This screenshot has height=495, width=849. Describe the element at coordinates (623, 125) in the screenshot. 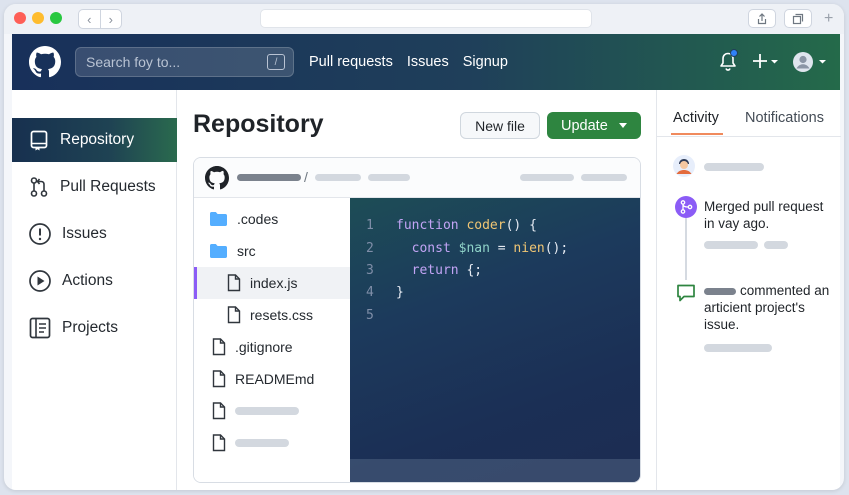

I see `chevron-down-icon` at that location.